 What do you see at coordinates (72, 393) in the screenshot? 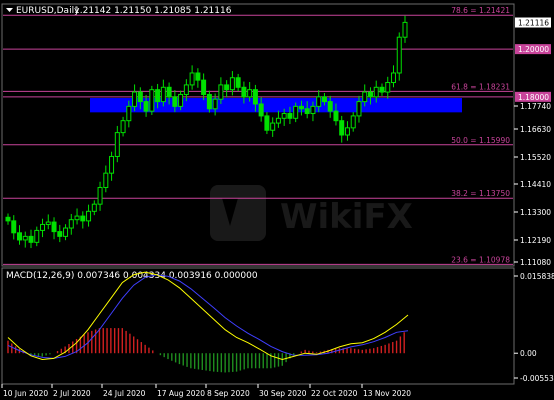
I see `date-tick-label: 2 Jul 2020` at bounding box center [72, 393].